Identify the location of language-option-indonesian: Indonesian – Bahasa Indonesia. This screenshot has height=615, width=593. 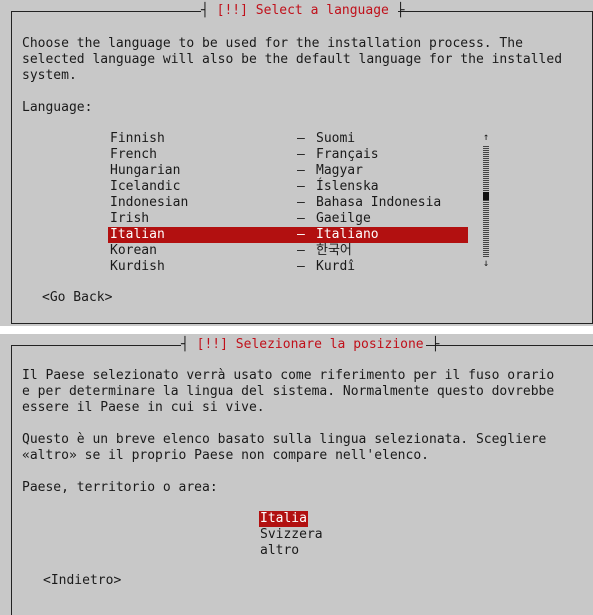
(288, 203).